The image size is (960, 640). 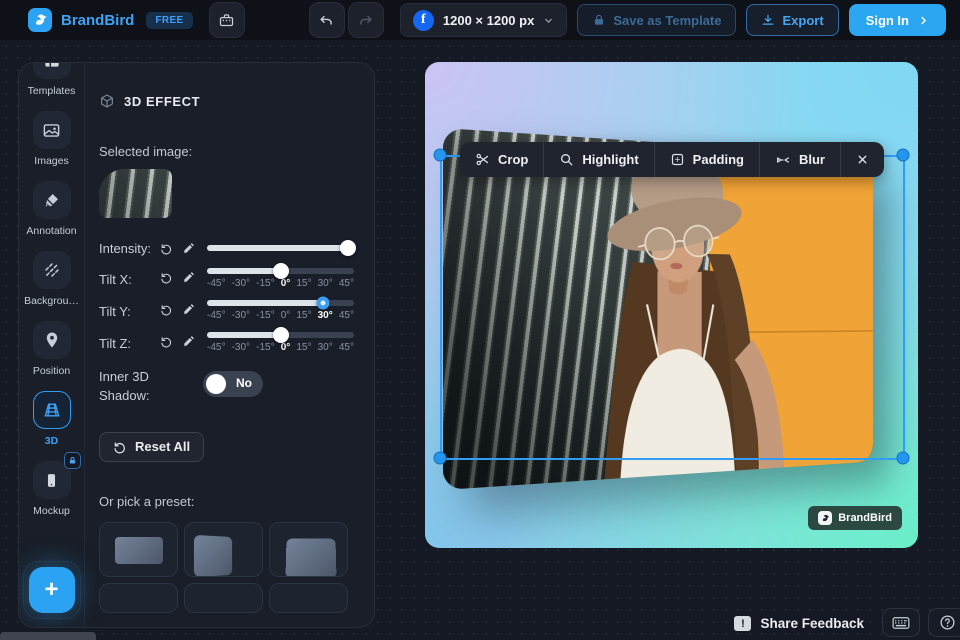 I want to click on image-toolbar: Crop Highlight Padding Blur, so click(x=672, y=159).